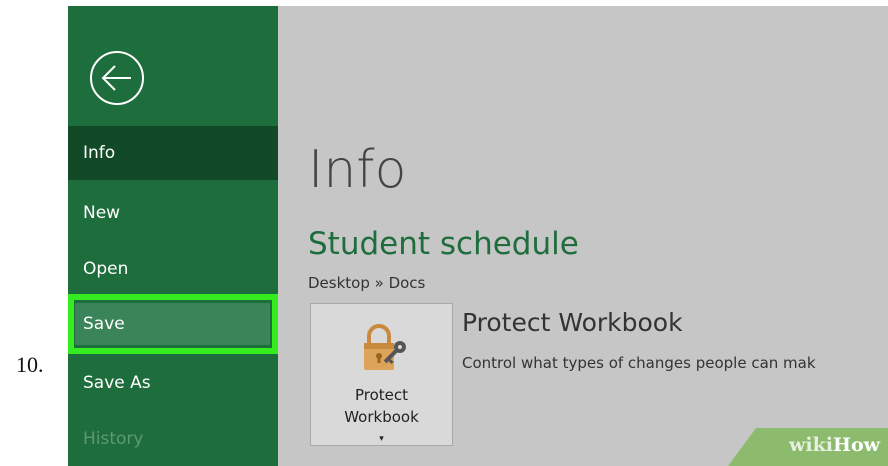 This screenshot has height=466, width=888. I want to click on watermark-how: How, so click(856, 445).